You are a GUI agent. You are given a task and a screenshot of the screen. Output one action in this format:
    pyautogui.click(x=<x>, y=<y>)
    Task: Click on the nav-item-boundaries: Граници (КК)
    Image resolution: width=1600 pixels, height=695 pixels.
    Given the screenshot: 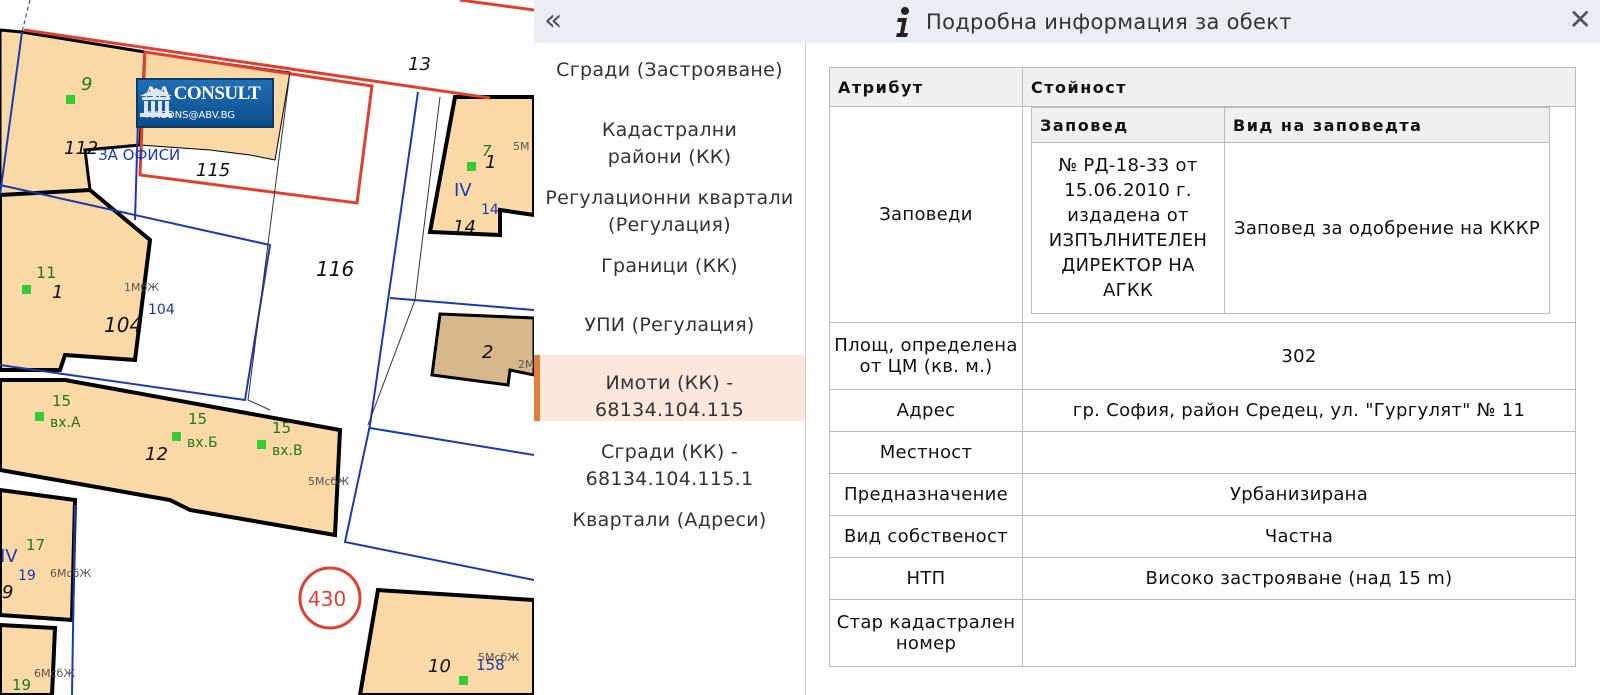 What is the action you would take?
    pyautogui.click(x=669, y=266)
    